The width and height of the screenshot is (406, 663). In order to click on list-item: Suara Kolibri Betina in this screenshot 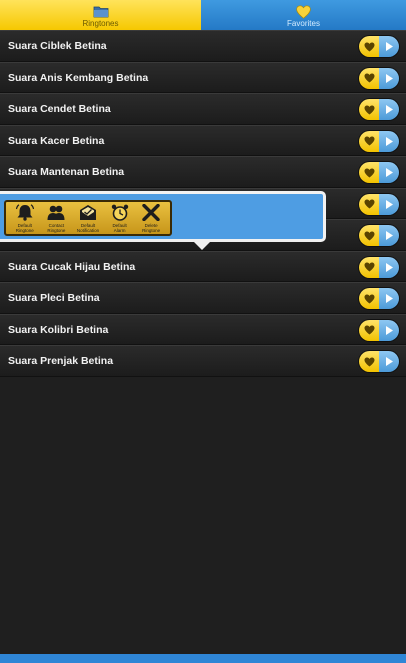, I will do `click(203, 329)`.